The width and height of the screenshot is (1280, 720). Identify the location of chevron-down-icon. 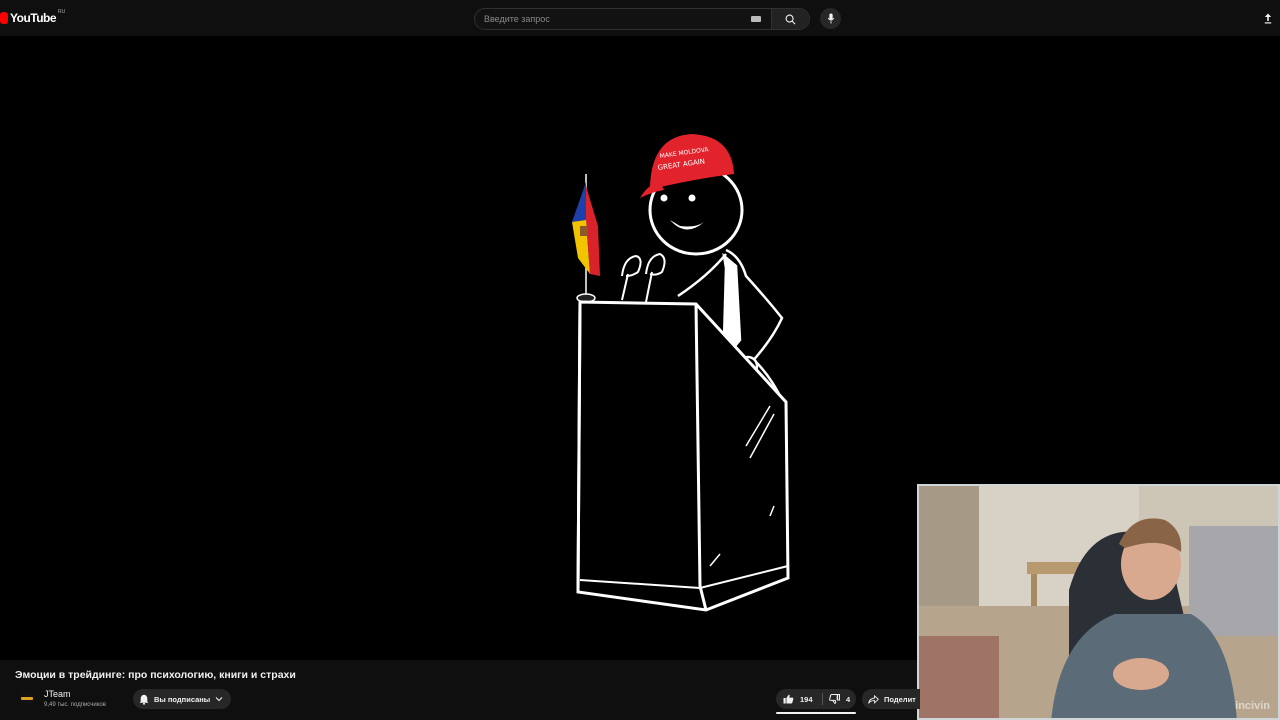
(219, 699).